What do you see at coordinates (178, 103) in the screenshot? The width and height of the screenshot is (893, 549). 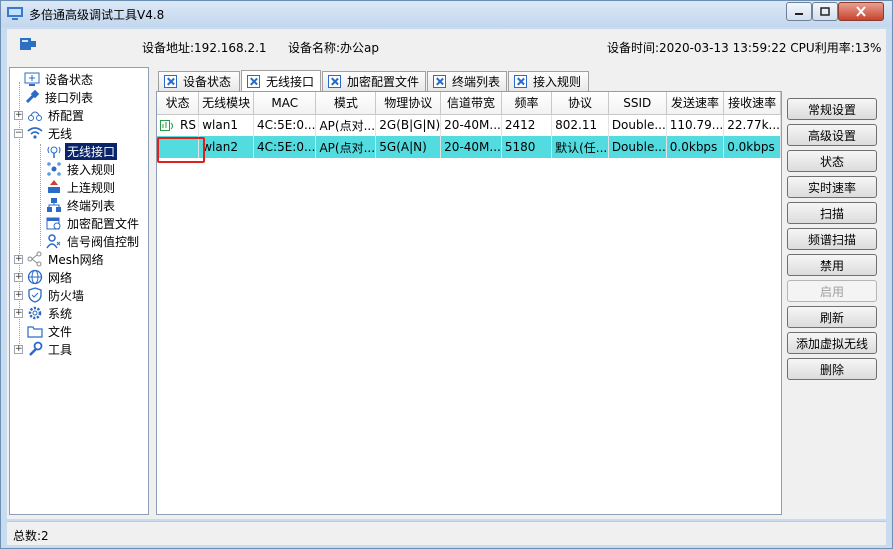 I see `col-header-status: 状态` at bounding box center [178, 103].